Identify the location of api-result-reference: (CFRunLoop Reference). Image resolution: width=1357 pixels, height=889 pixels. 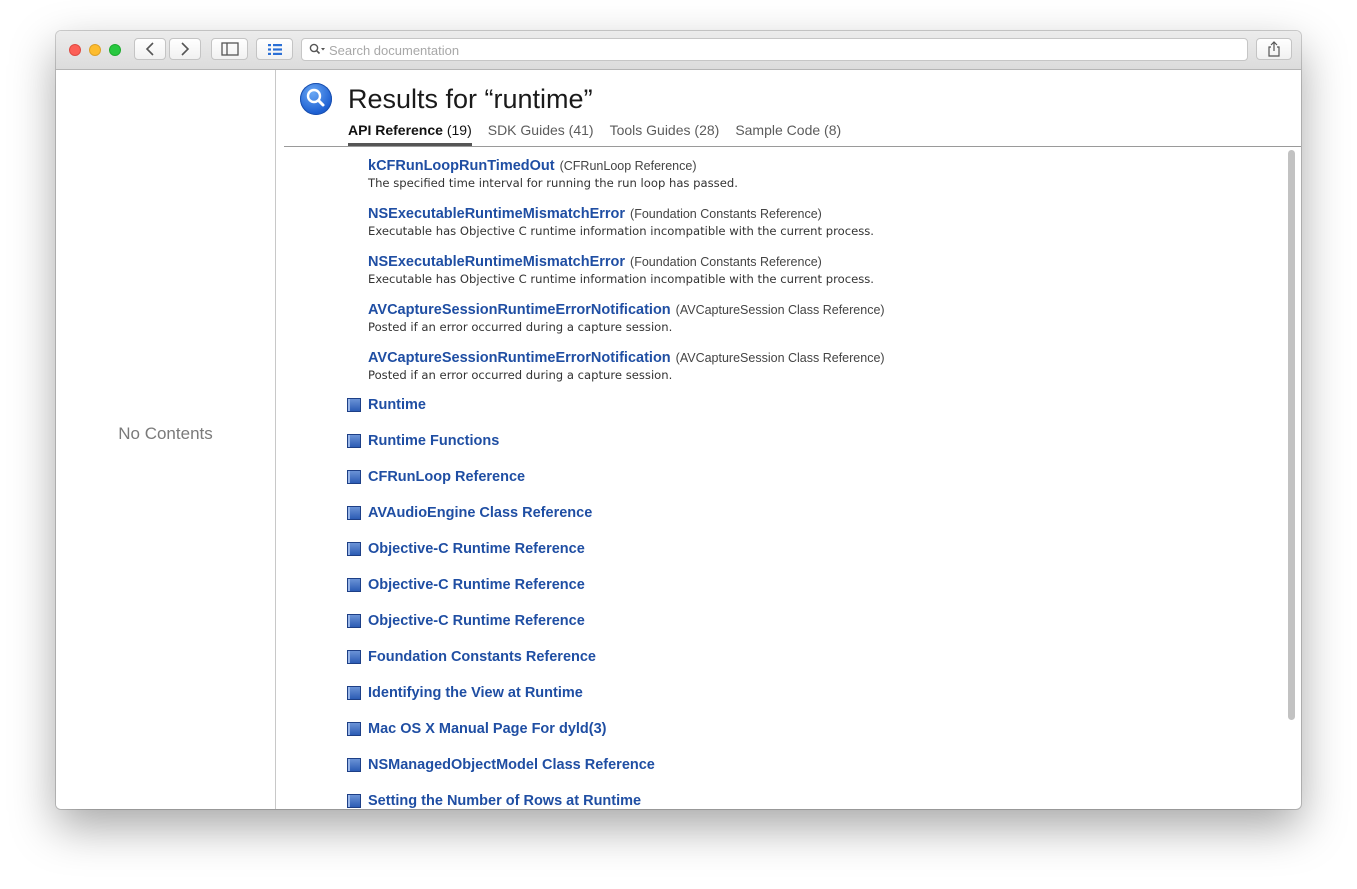
(628, 166).